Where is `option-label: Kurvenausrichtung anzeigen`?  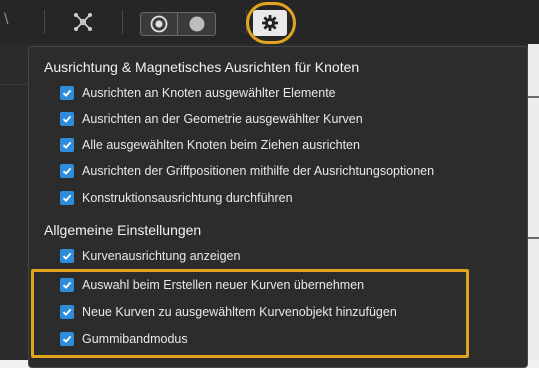 option-label: Kurvenausrichtung anzeigen is located at coordinates (161, 256).